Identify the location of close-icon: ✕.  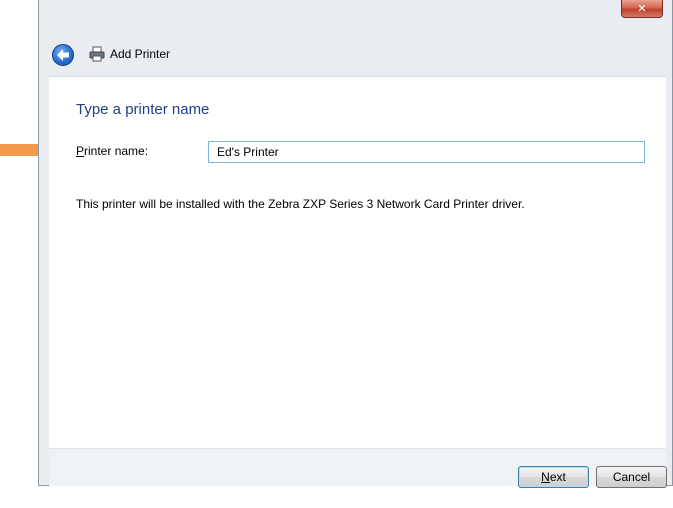
(642, 8).